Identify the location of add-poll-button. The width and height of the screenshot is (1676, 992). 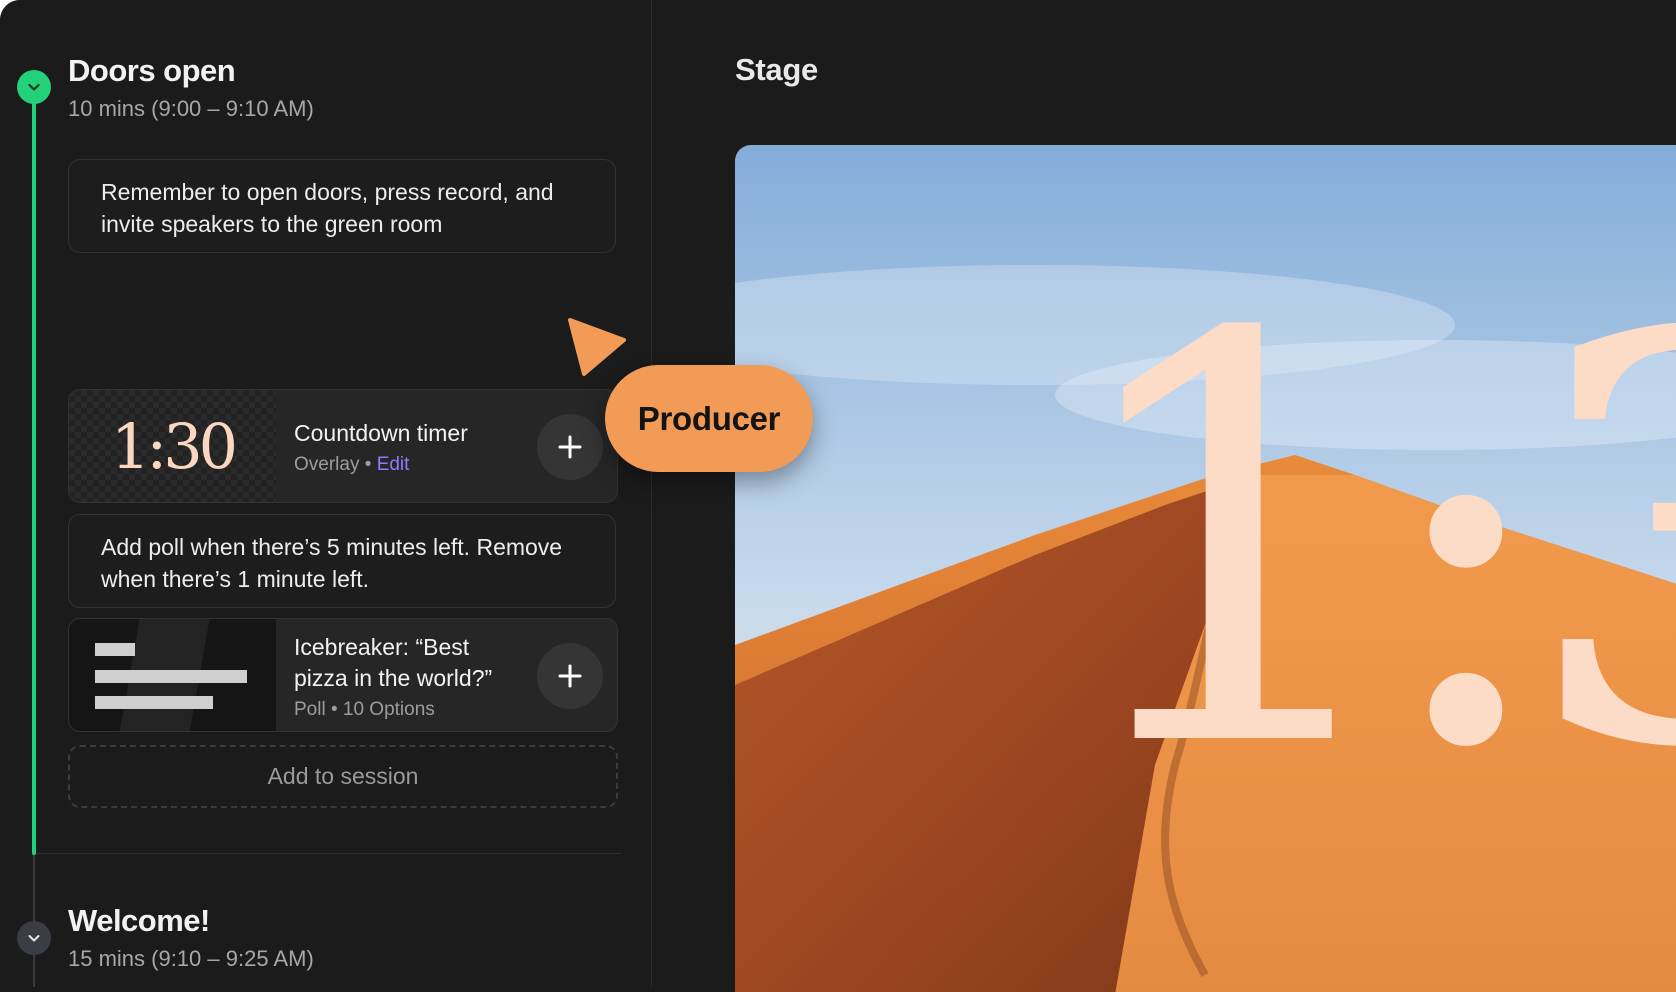
(570, 676).